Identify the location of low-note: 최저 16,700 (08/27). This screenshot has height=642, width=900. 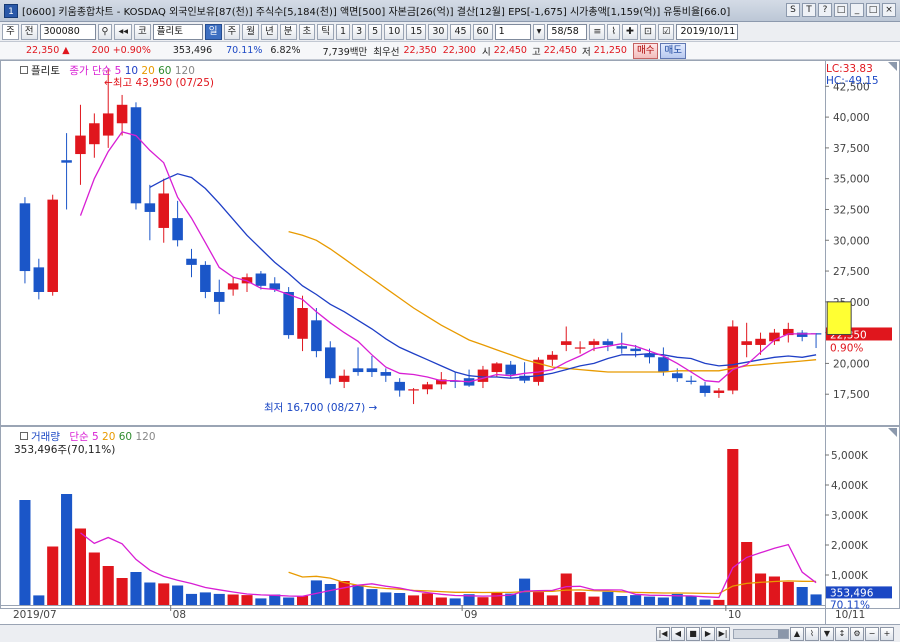
(315, 408).